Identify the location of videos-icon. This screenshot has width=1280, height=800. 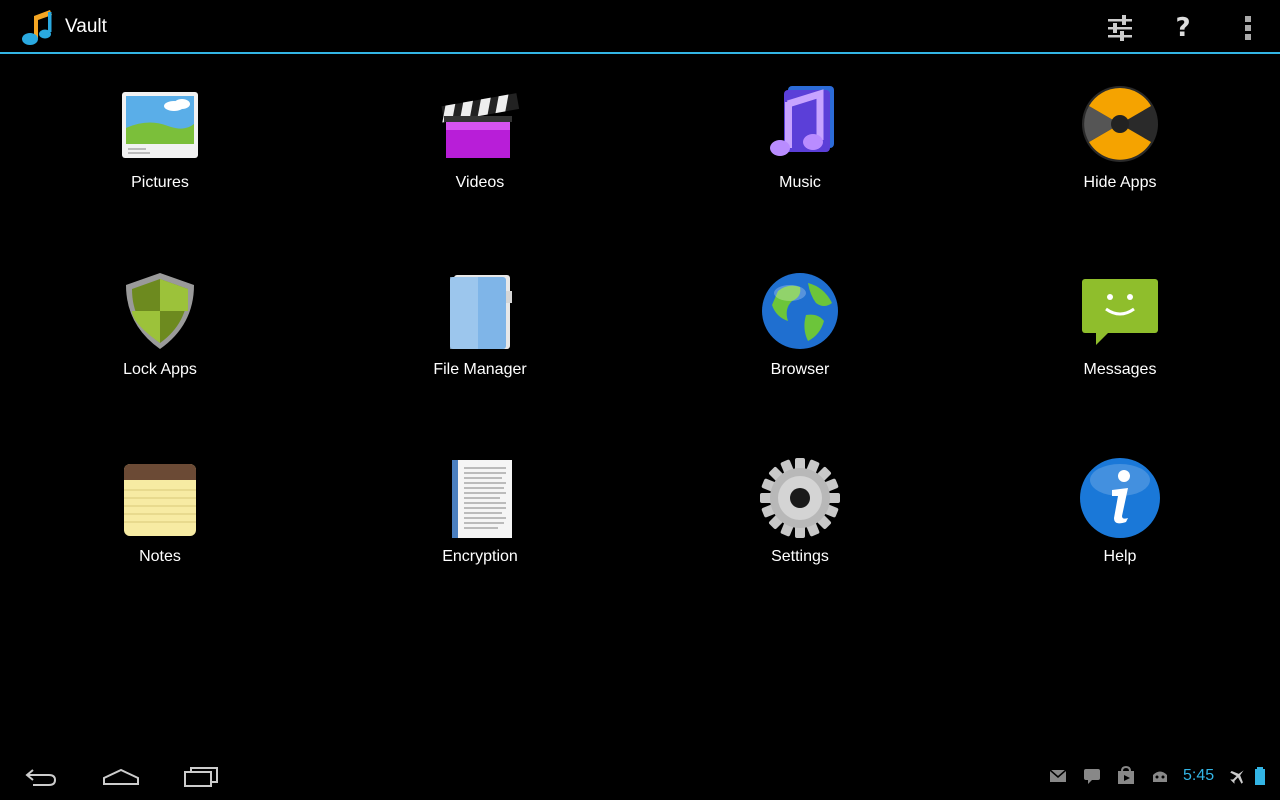
(480, 125).